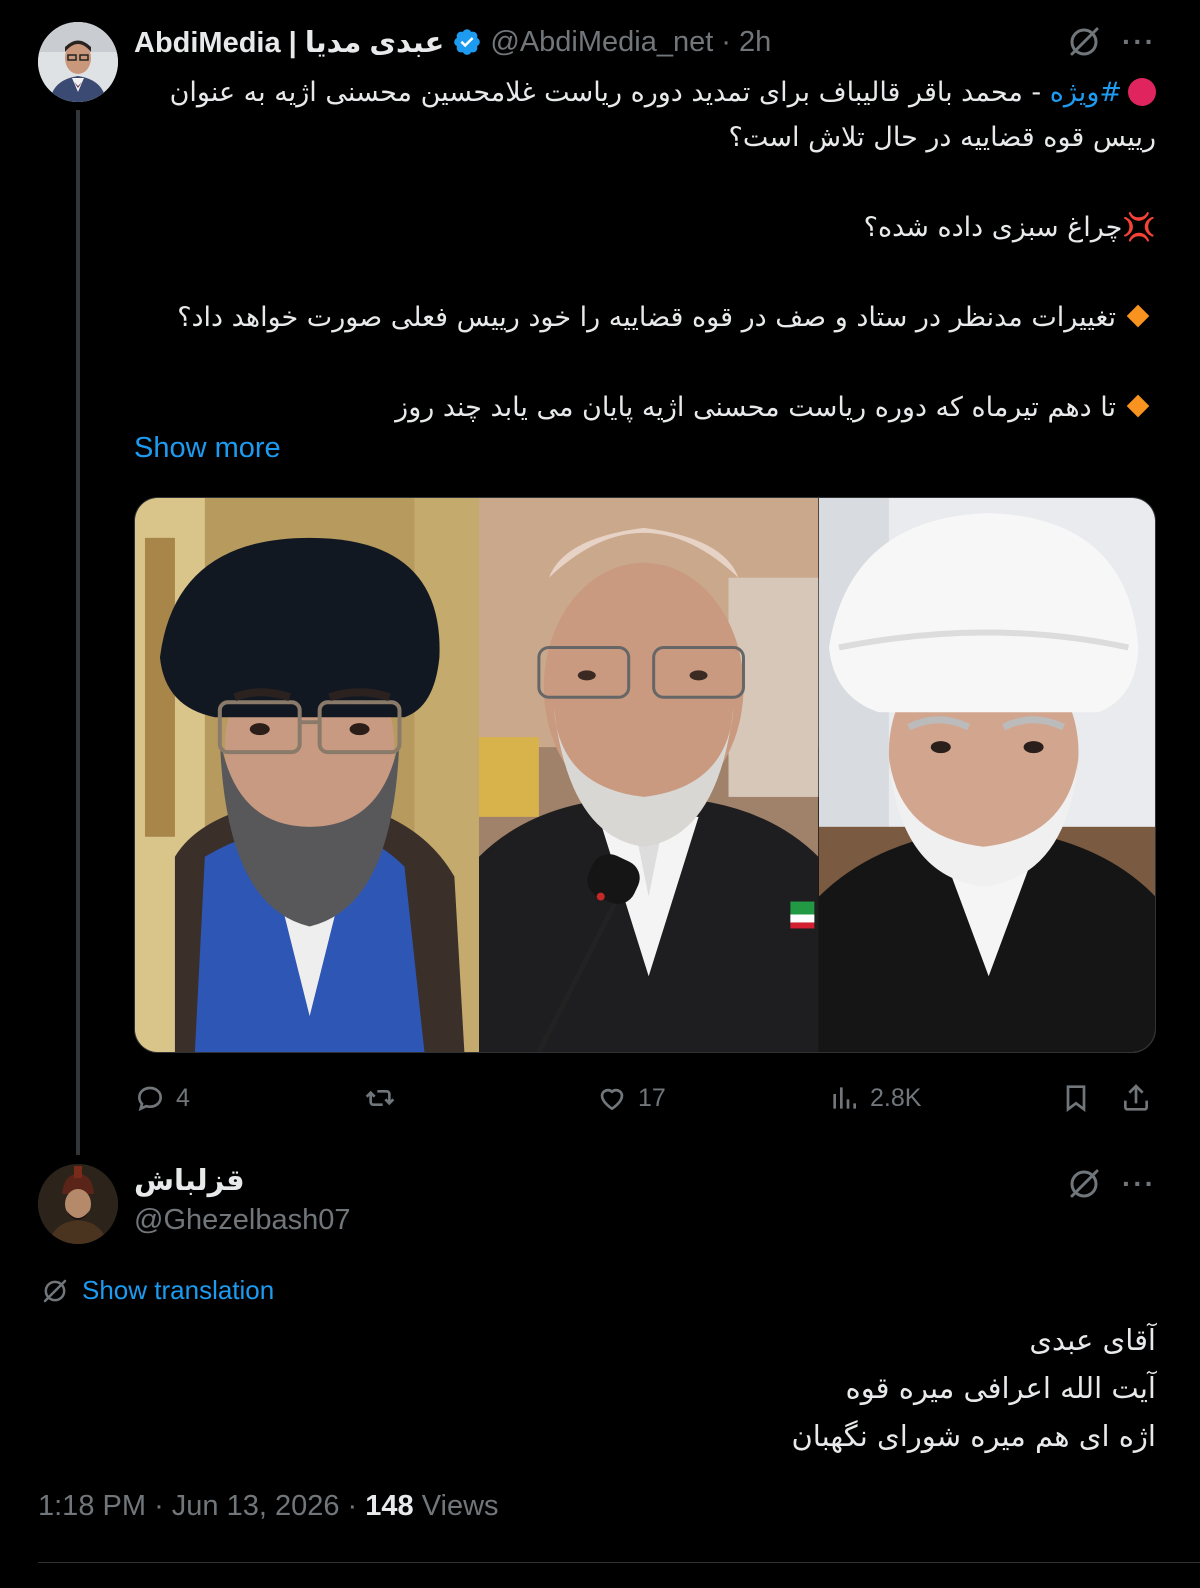 This screenshot has height=1588, width=1200. Describe the element at coordinates (1086, 92) in the screenshot. I see `hashtag-link: #ویژه` at that location.